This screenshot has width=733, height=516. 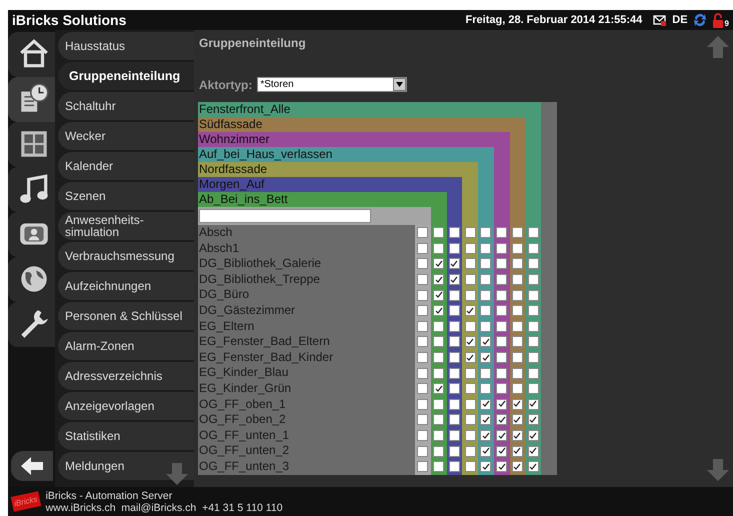 I want to click on menu-item: Adressverzeichnis, so click(x=126, y=376).